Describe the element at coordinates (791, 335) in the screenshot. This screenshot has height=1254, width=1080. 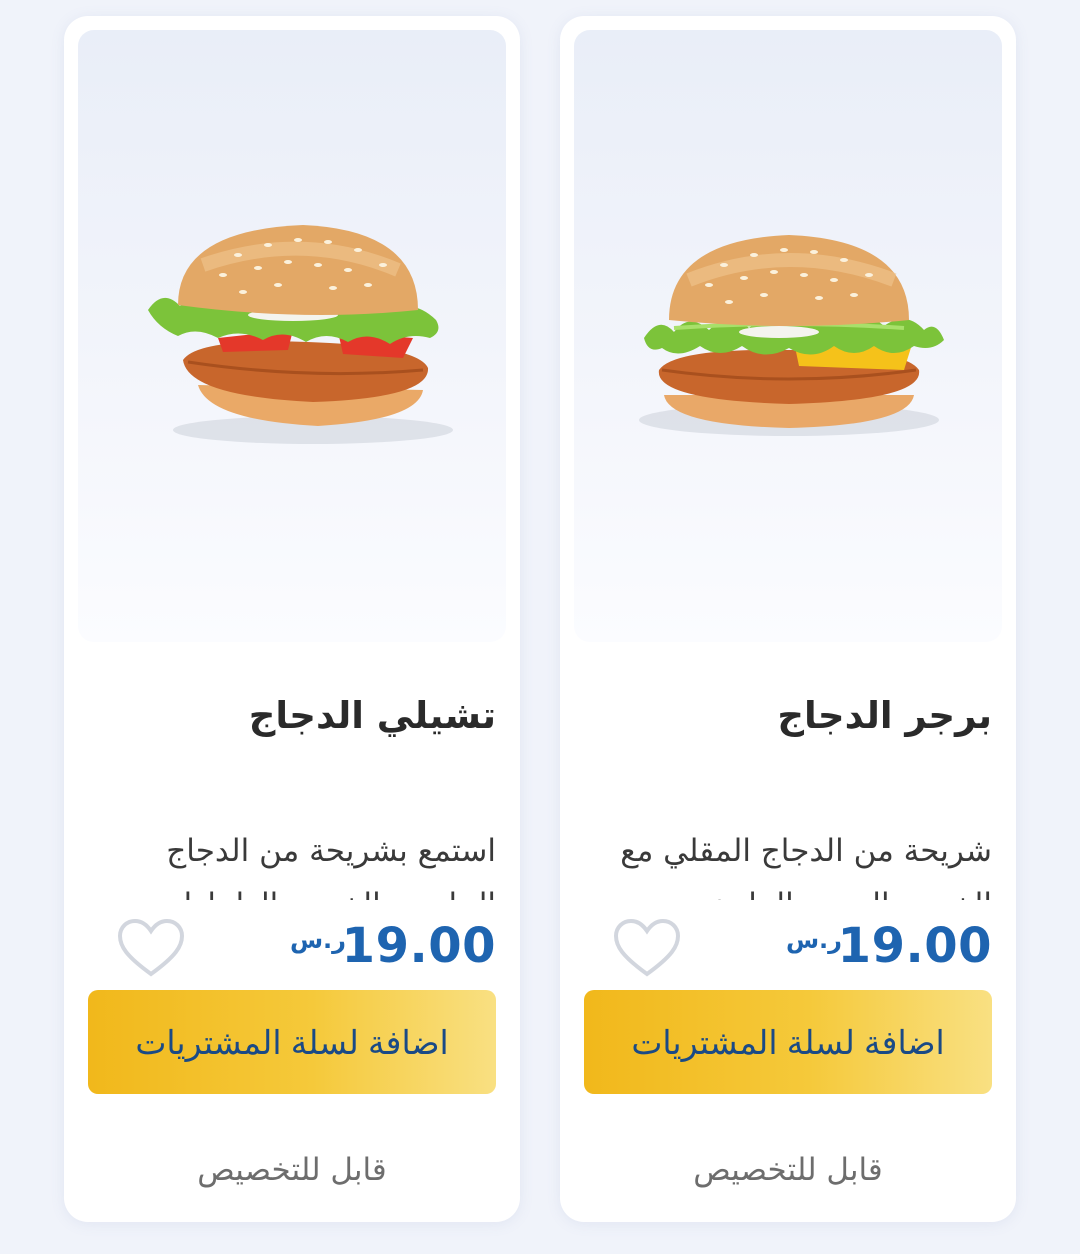
I see `chicken-burger-image` at that location.